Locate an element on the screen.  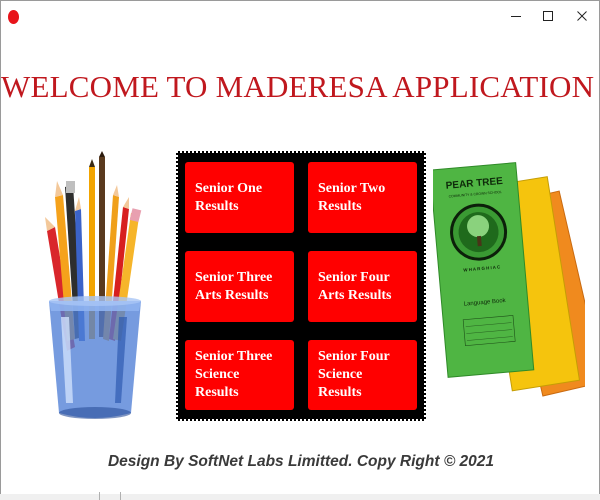
tile-label: Senior Four Arts Results is located at coordinates (355, 286).